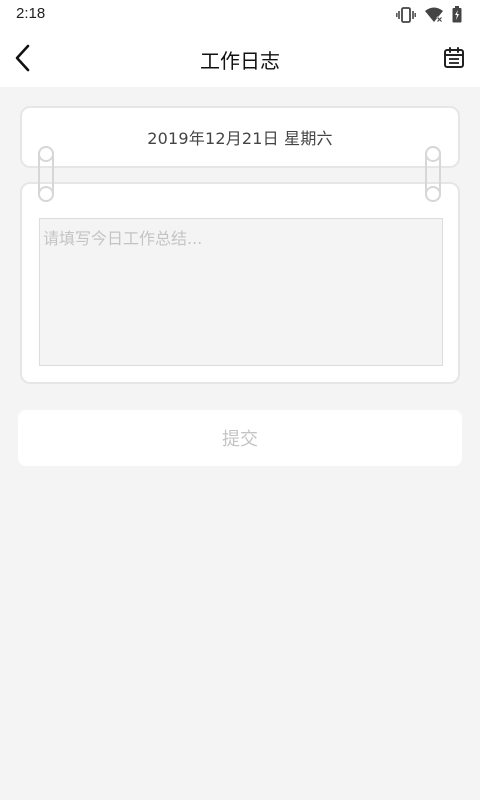  I want to click on binder-ring-right, so click(433, 174).